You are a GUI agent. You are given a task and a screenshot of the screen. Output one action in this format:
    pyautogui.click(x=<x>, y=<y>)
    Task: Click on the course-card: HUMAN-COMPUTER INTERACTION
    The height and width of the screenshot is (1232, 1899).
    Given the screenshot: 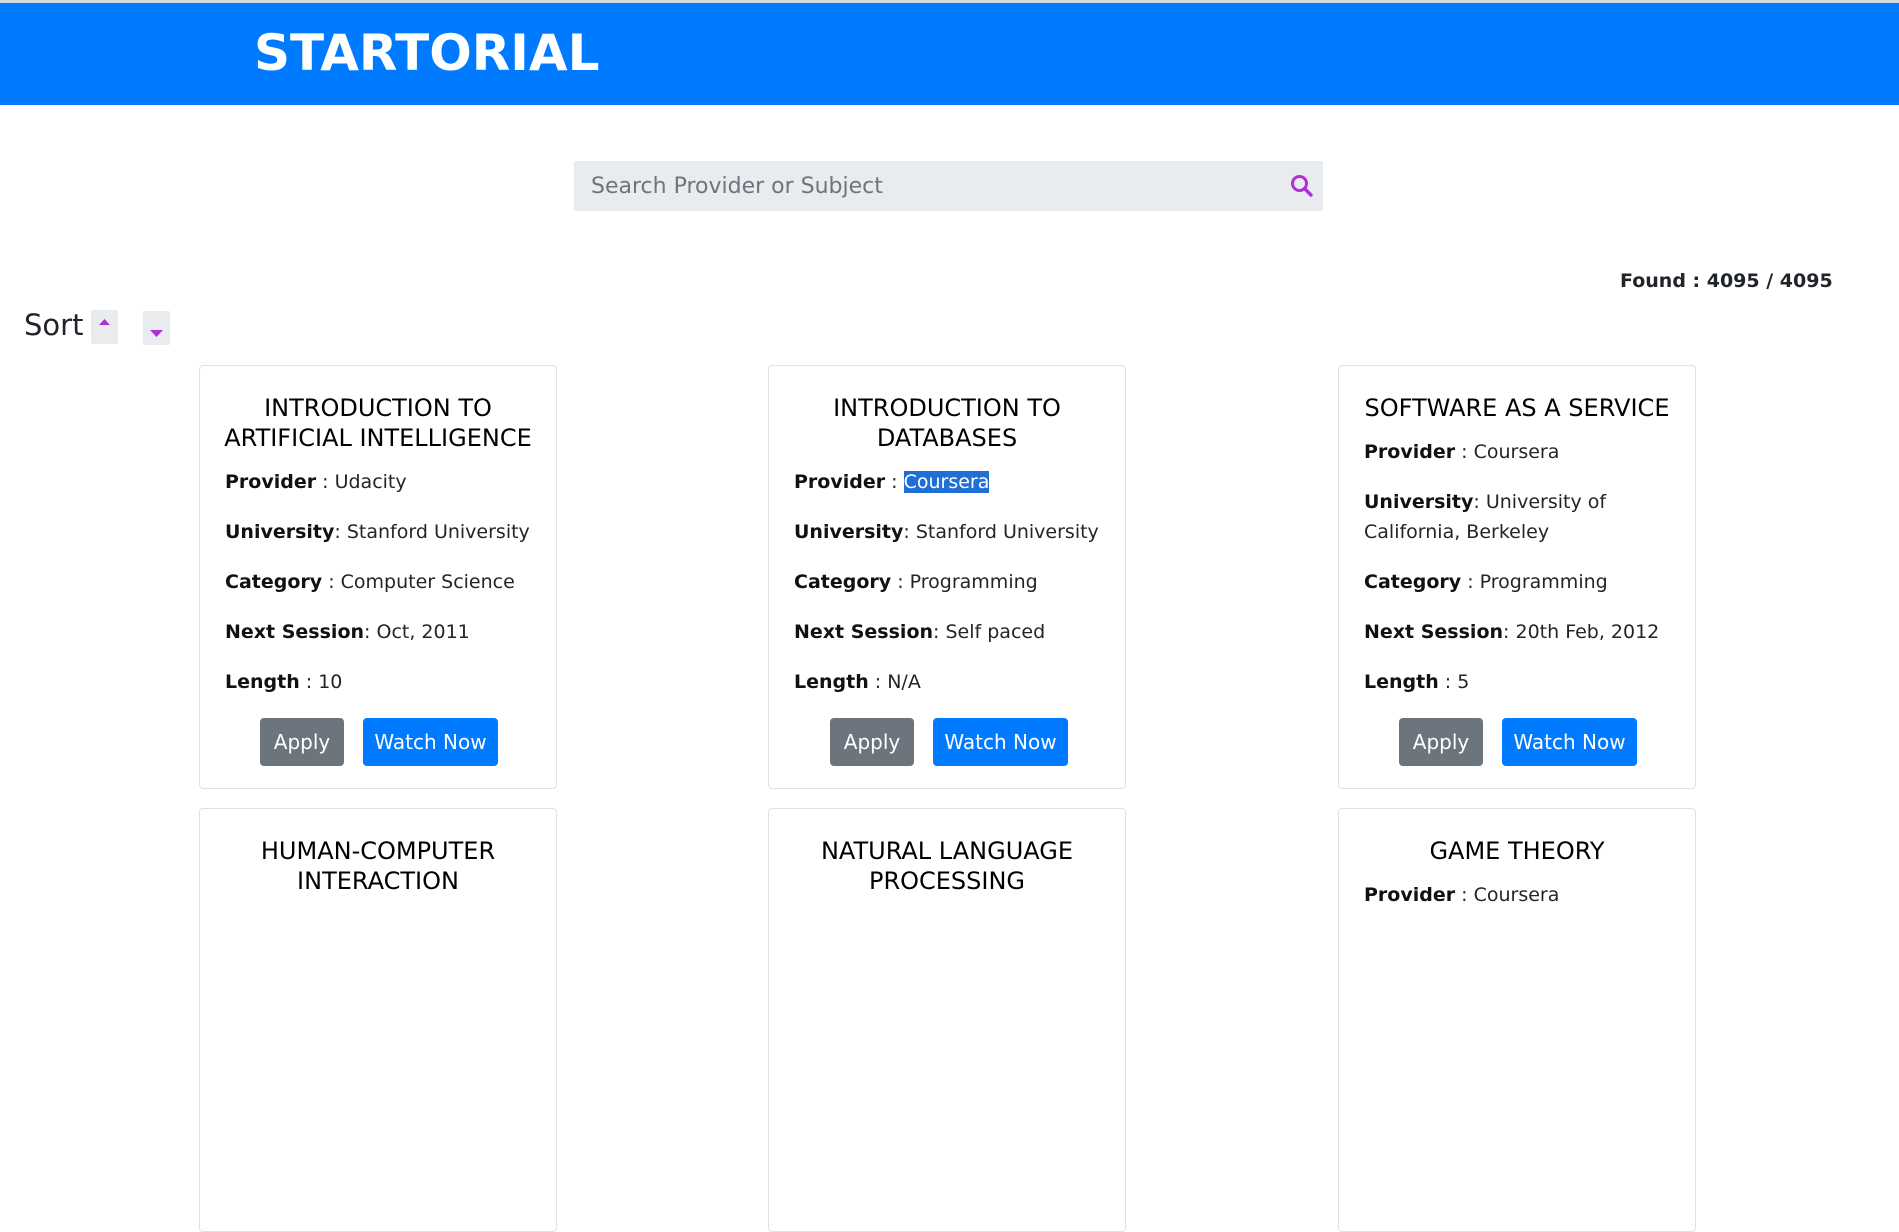 What is the action you would take?
    pyautogui.click(x=378, y=1020)
    